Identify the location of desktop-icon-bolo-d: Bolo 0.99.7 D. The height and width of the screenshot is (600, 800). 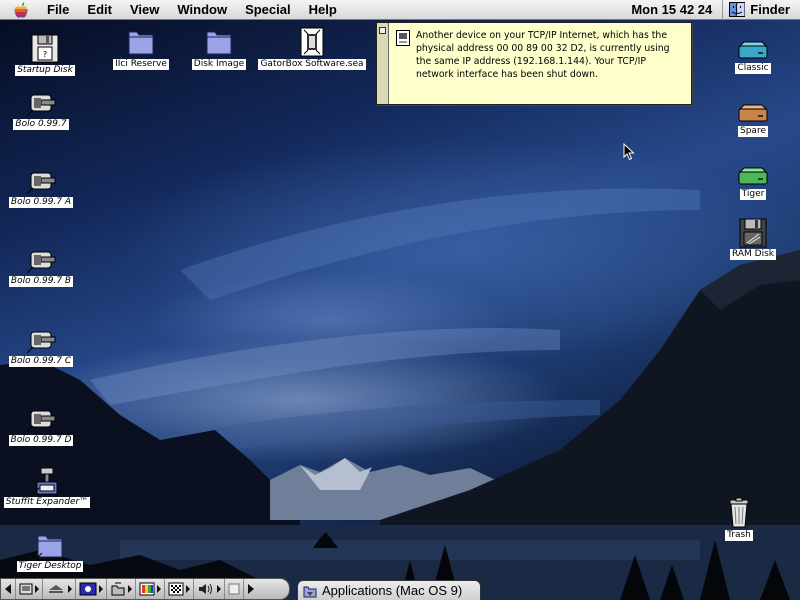
(43, 427).